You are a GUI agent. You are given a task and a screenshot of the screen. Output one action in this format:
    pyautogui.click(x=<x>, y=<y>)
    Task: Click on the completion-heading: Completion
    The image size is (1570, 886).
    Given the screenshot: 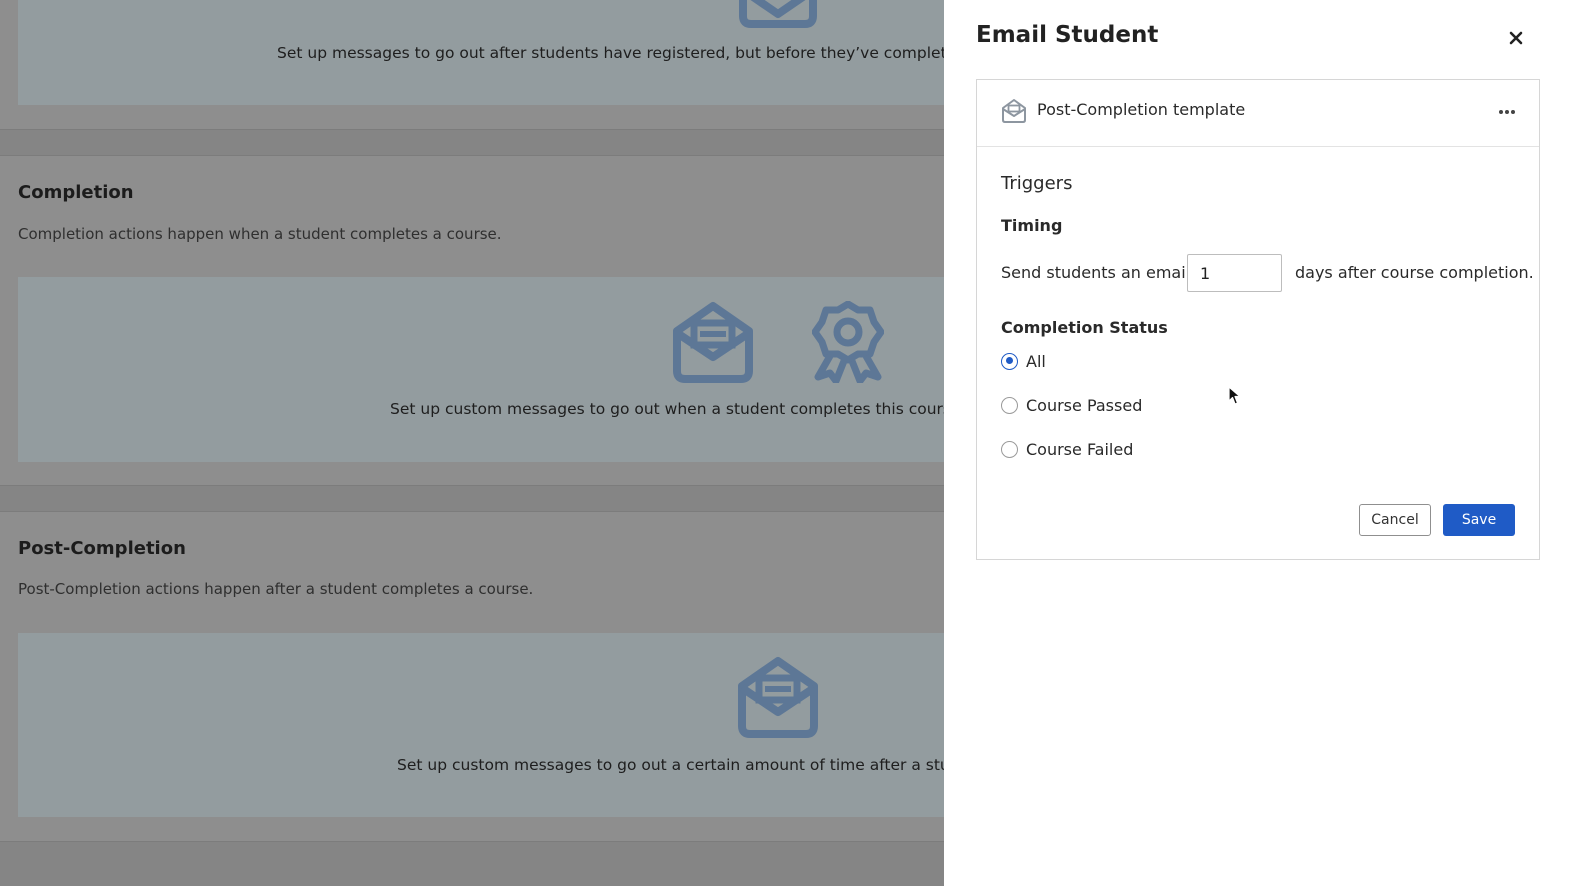 What is the action you would take?
    pyautogui.click(x=76, y=192)
    